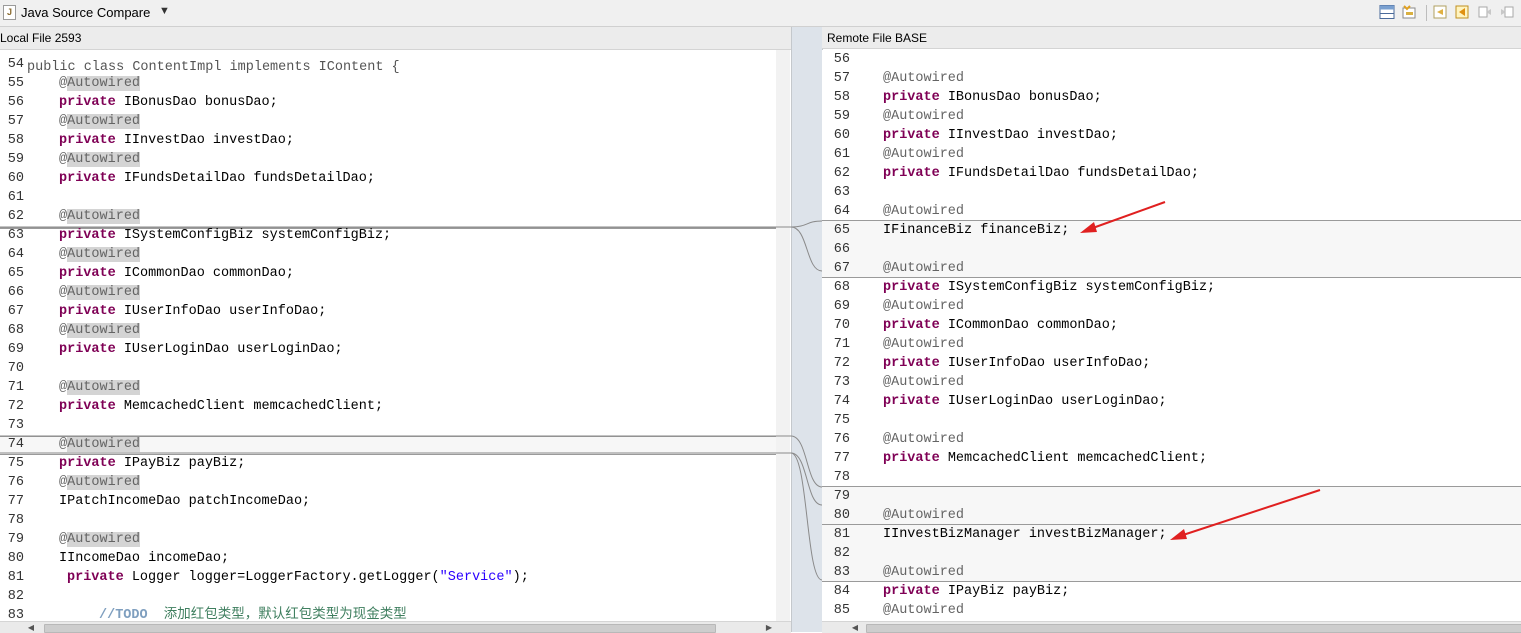 The image size is (1521, 633). What do you see at coordinates (1426, 13) in the screenshot?
I see `toolbar-separator` at bounding box center [1426, 13].